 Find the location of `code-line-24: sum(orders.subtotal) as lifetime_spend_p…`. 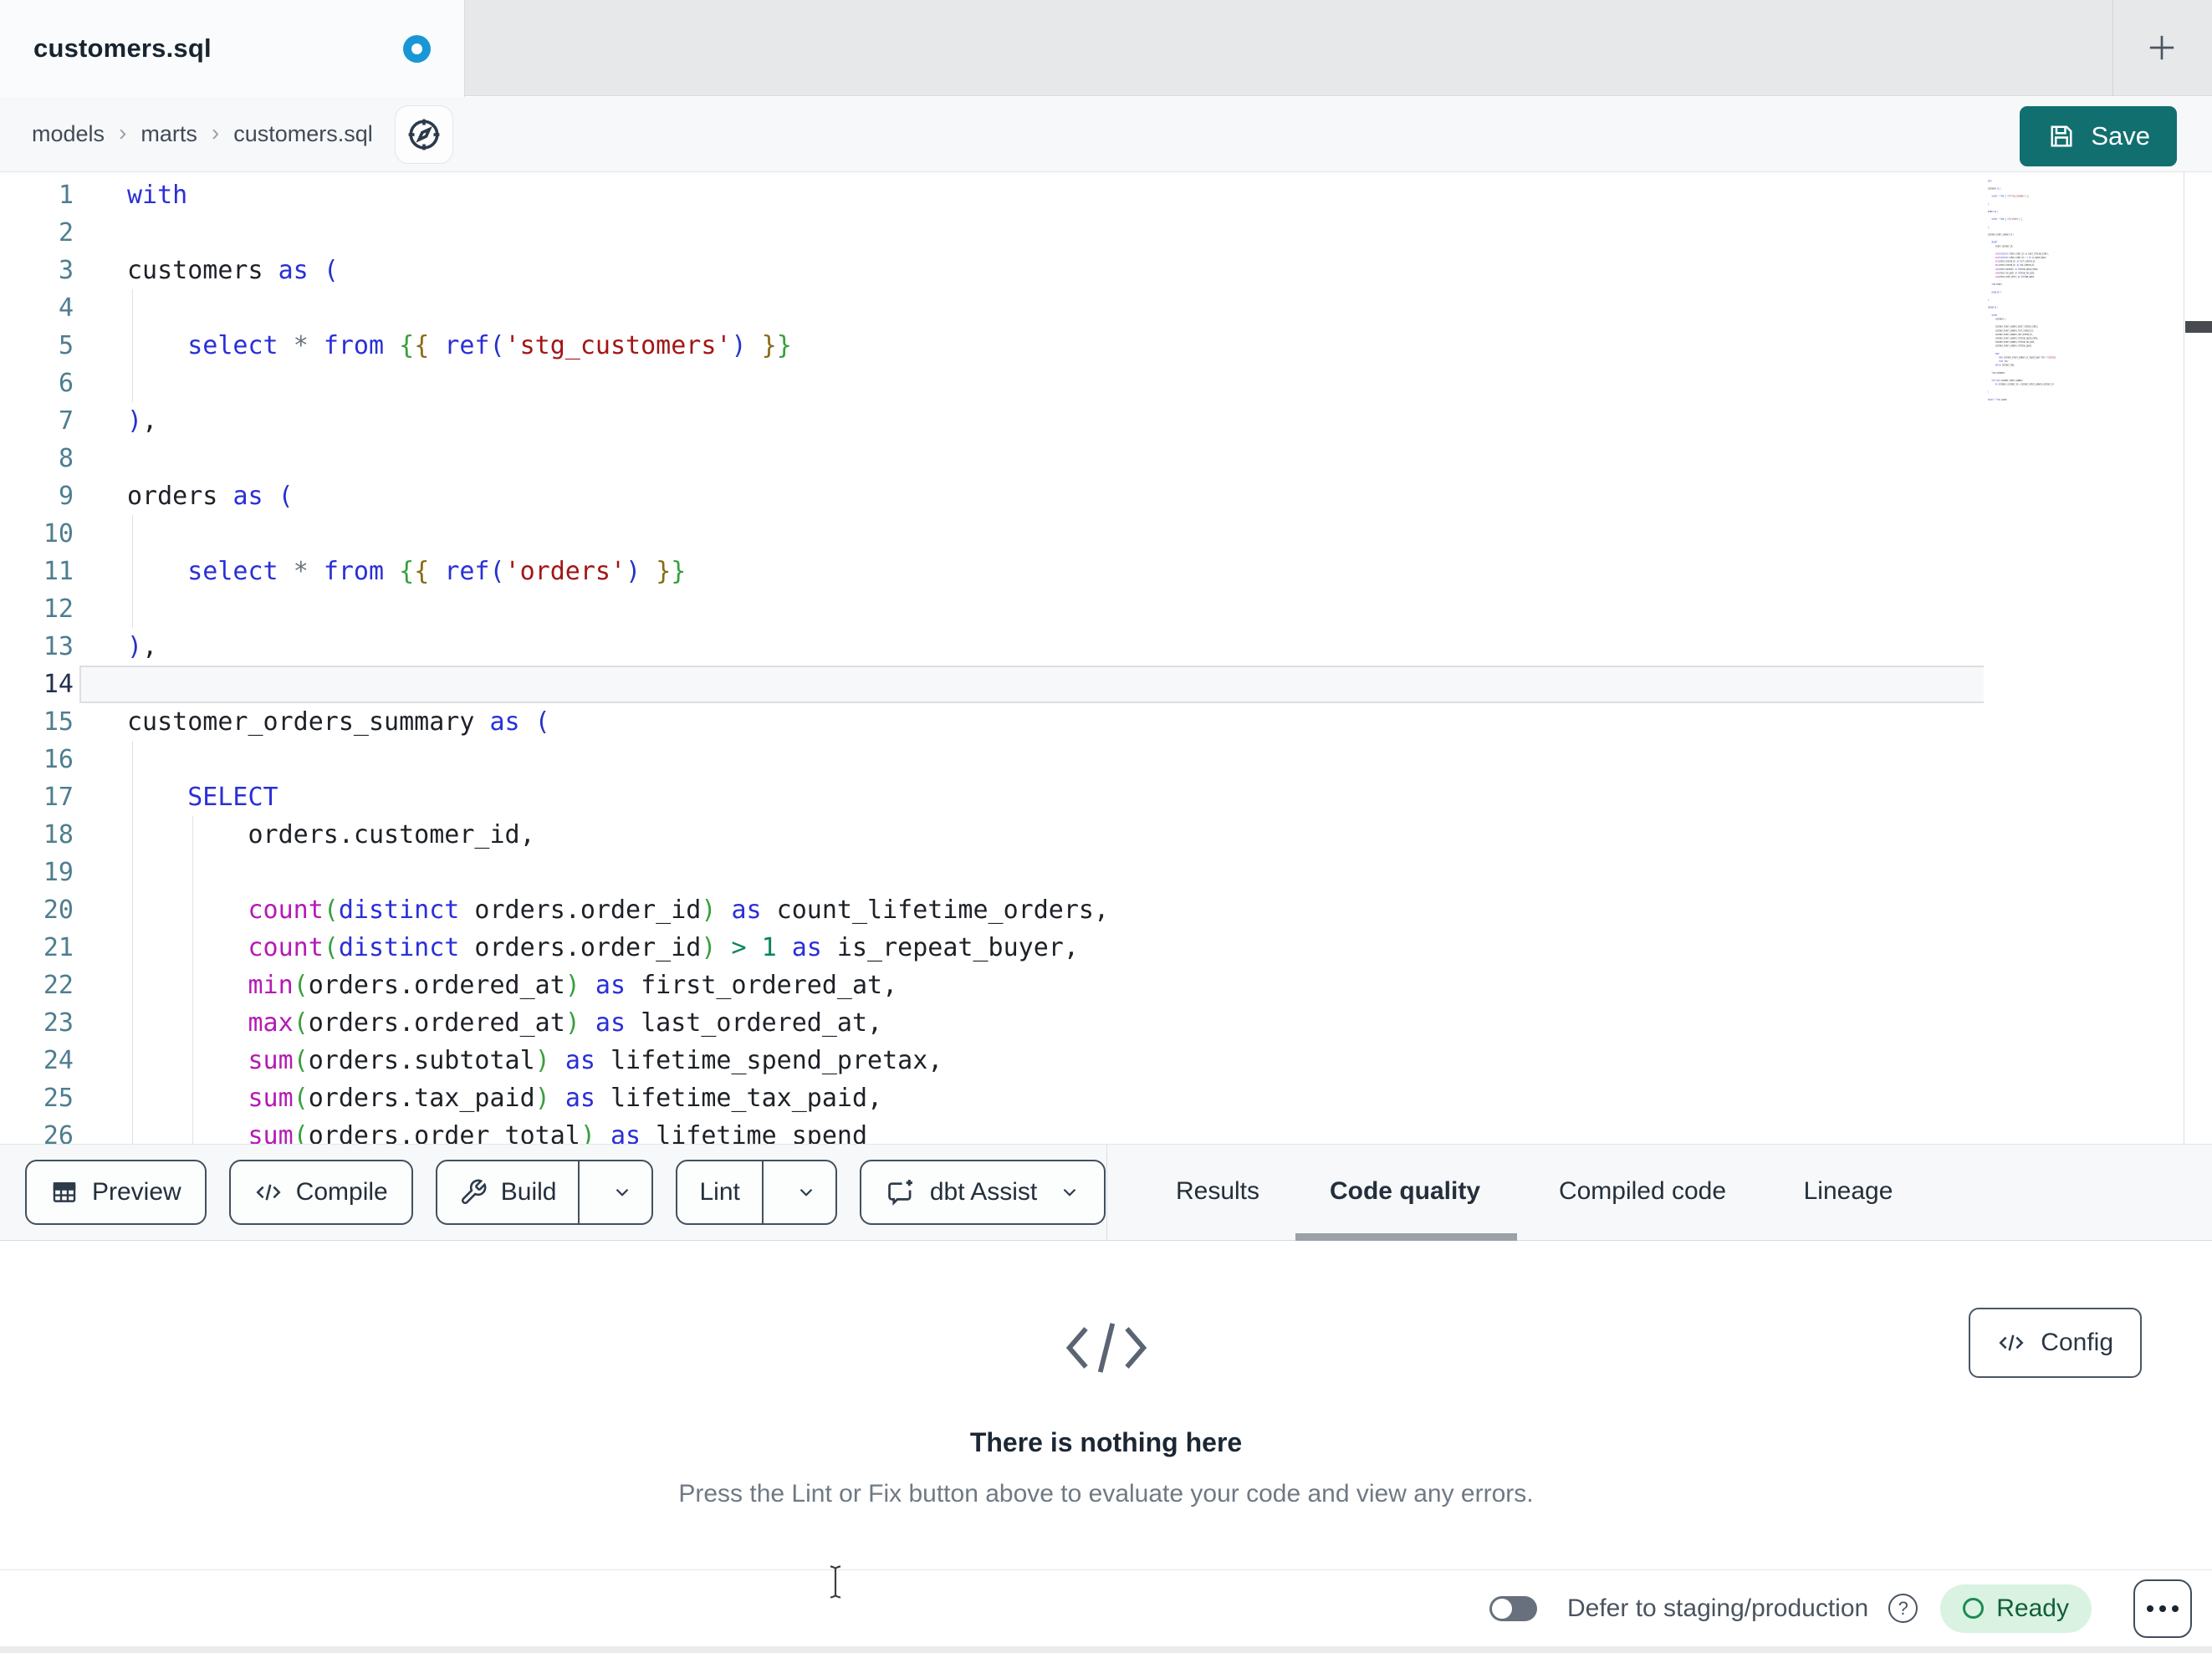

code-line-24: sum(orders.subtotal) as lifetime_spend_p… is located at coordinates (1032, 1060).